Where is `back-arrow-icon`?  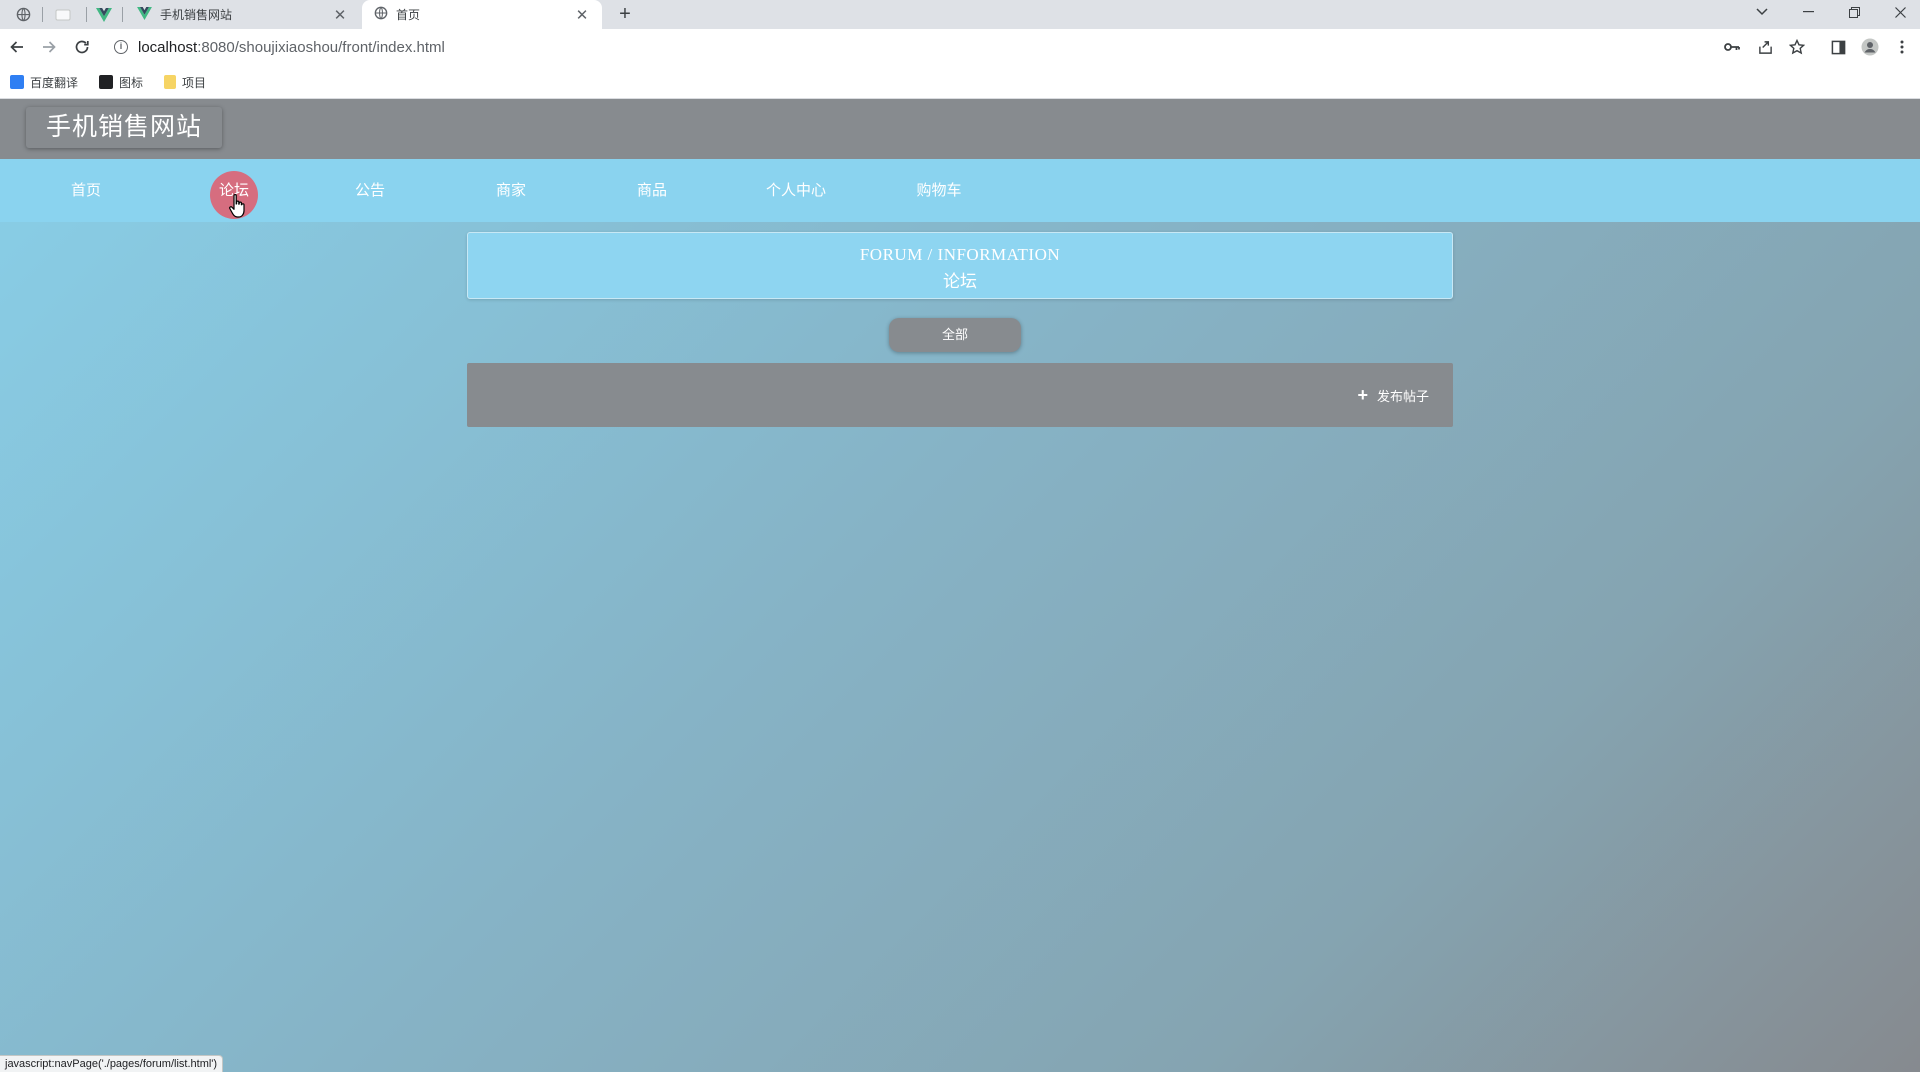 back-arrow-icon is located at coordinates (17, 47).